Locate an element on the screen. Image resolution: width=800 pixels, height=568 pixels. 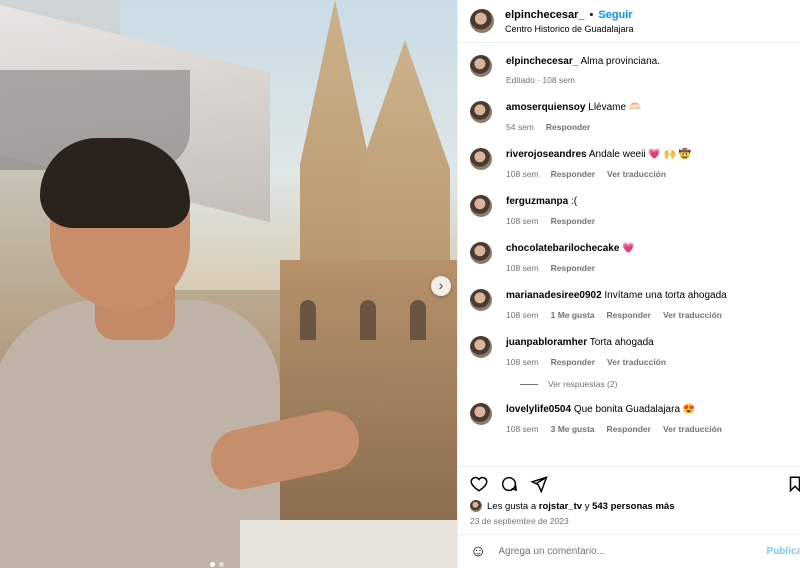
comment-text: :( is located at coordinates (574, 201).